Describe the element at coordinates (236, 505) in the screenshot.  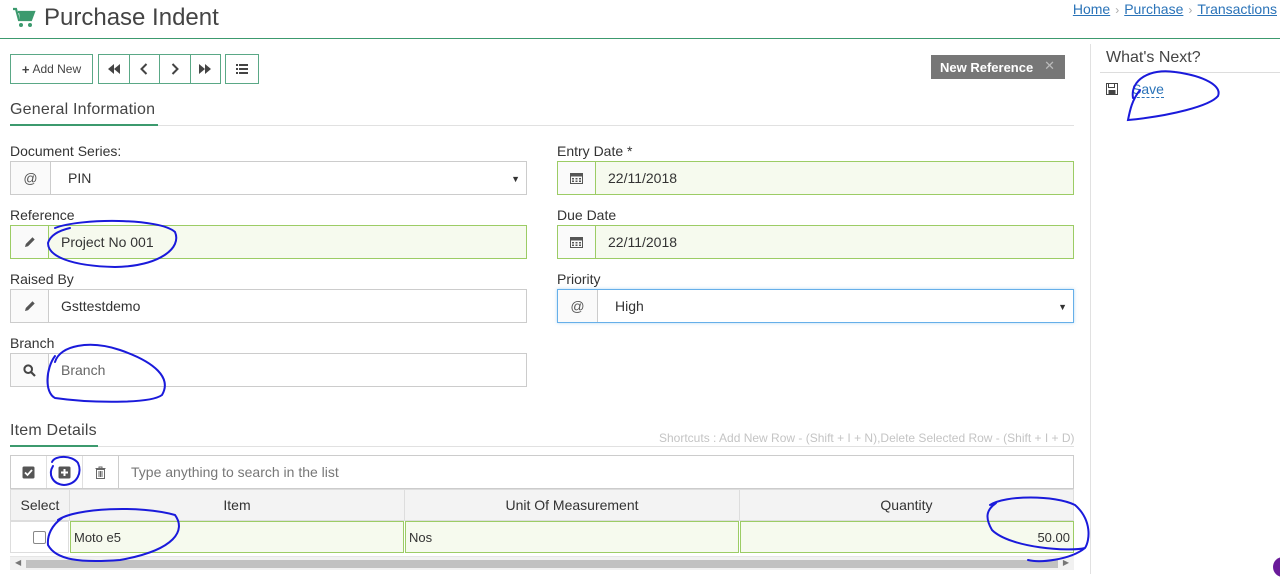
I see `column-header-item: Item` at that location.